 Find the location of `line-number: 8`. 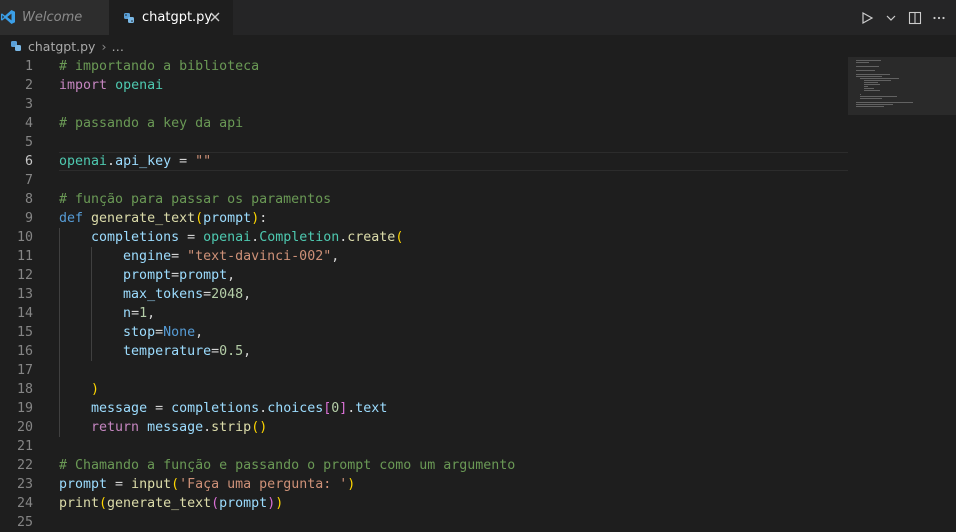

line-number: 8 is located at coordinates (28, 199).